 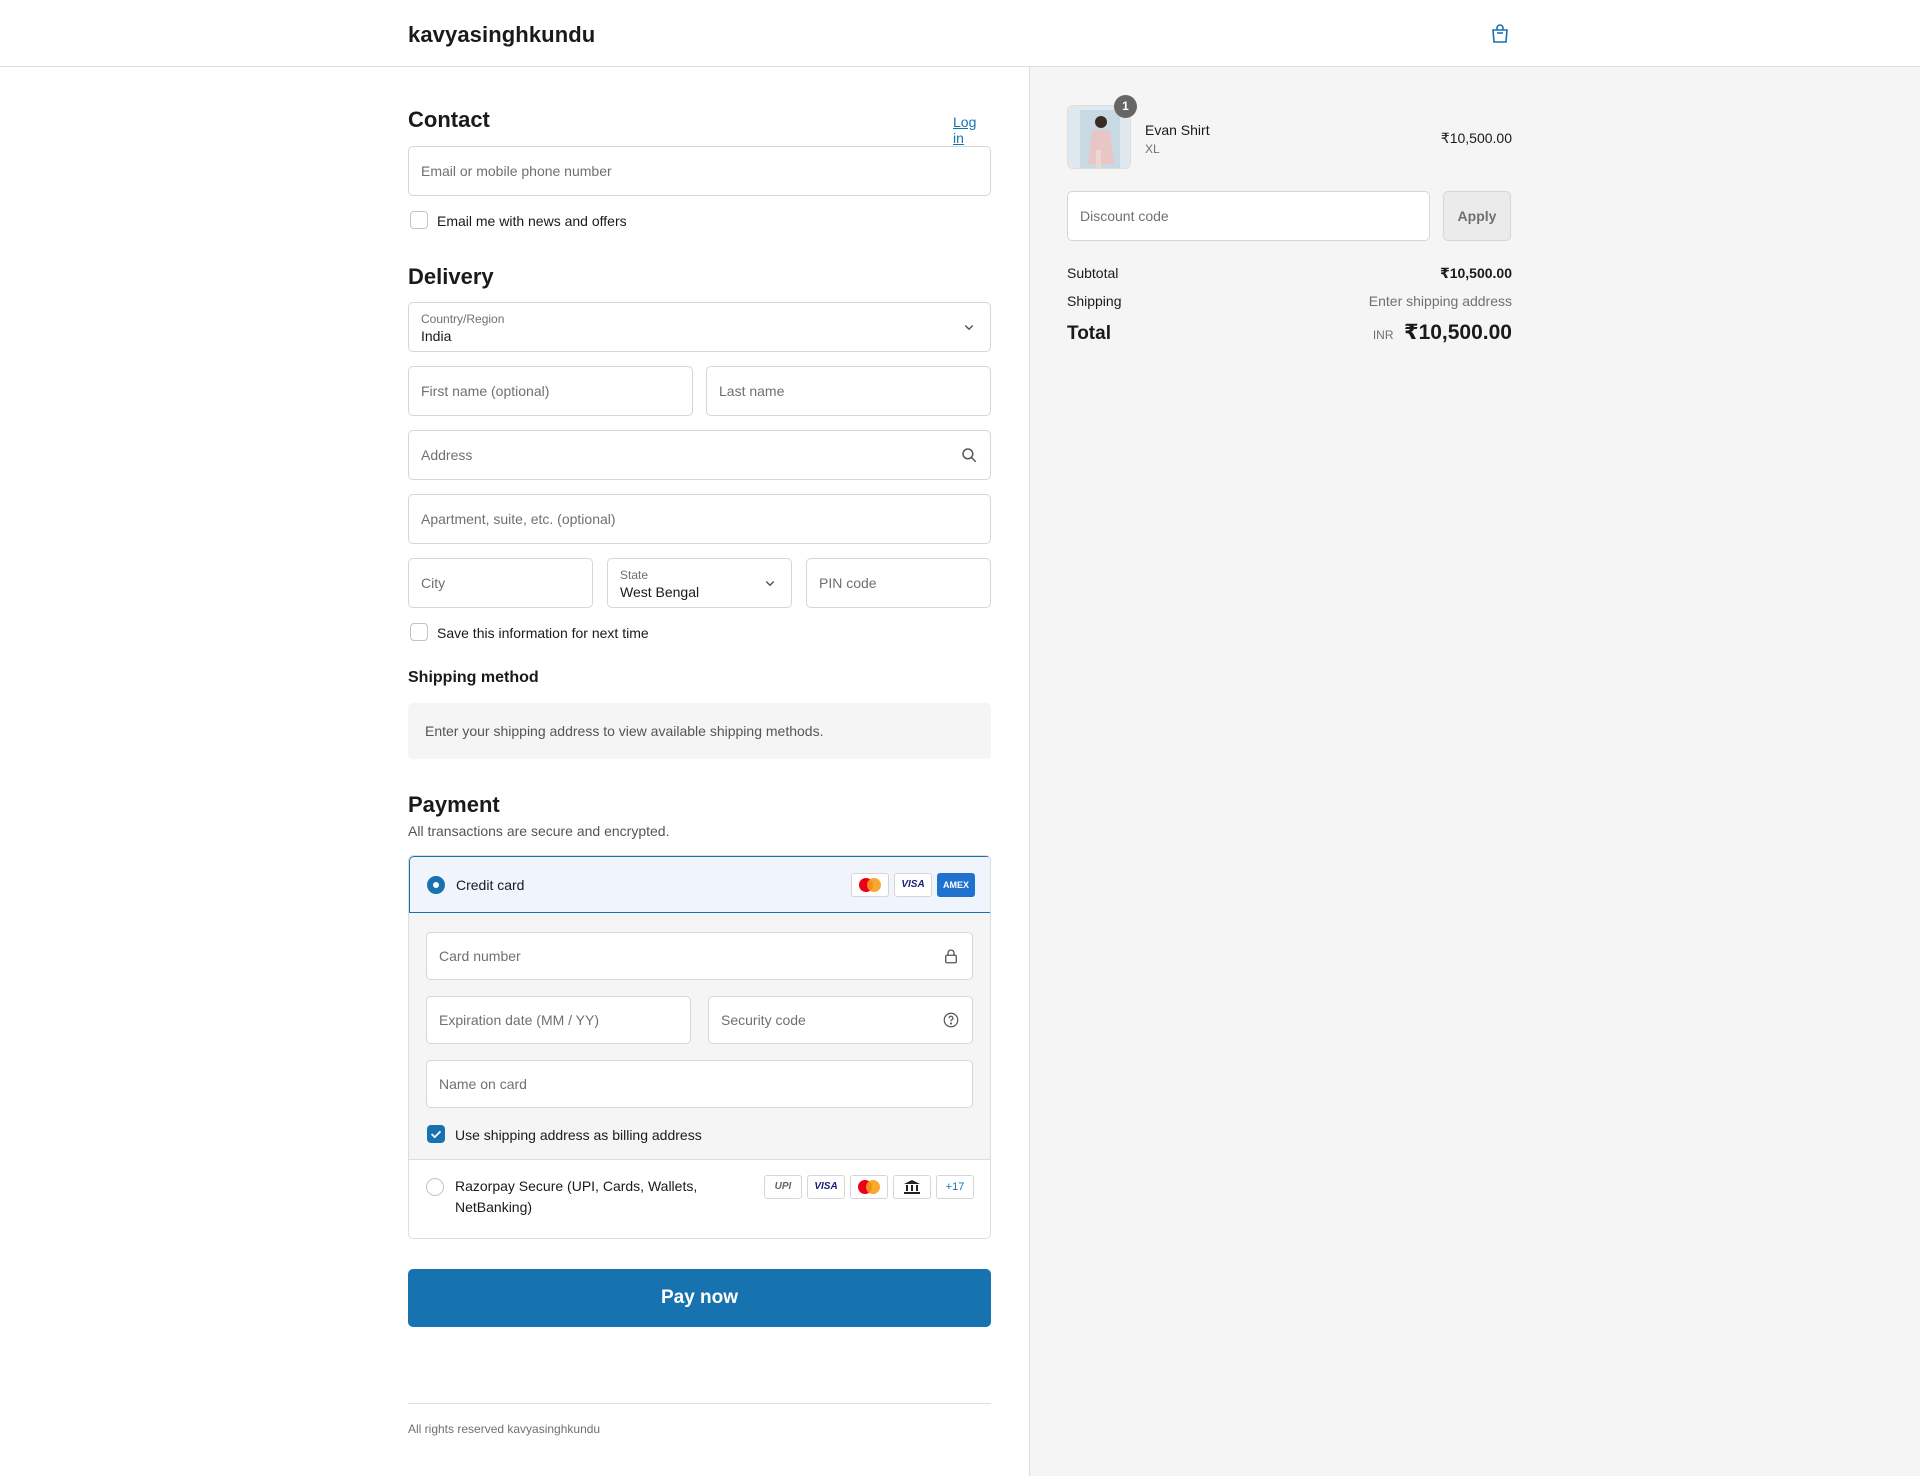 I want to click on total-value: ₹10,500.00, so click(x=1457, y=332).